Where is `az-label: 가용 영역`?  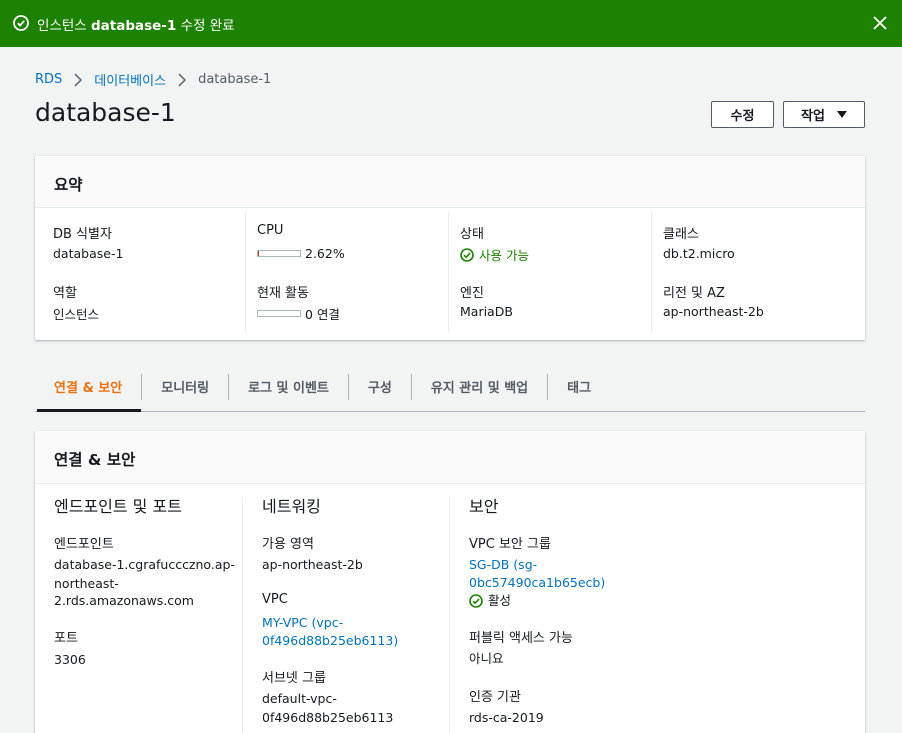
az-label: 가용 영역 is located at coordinates (288, 544).